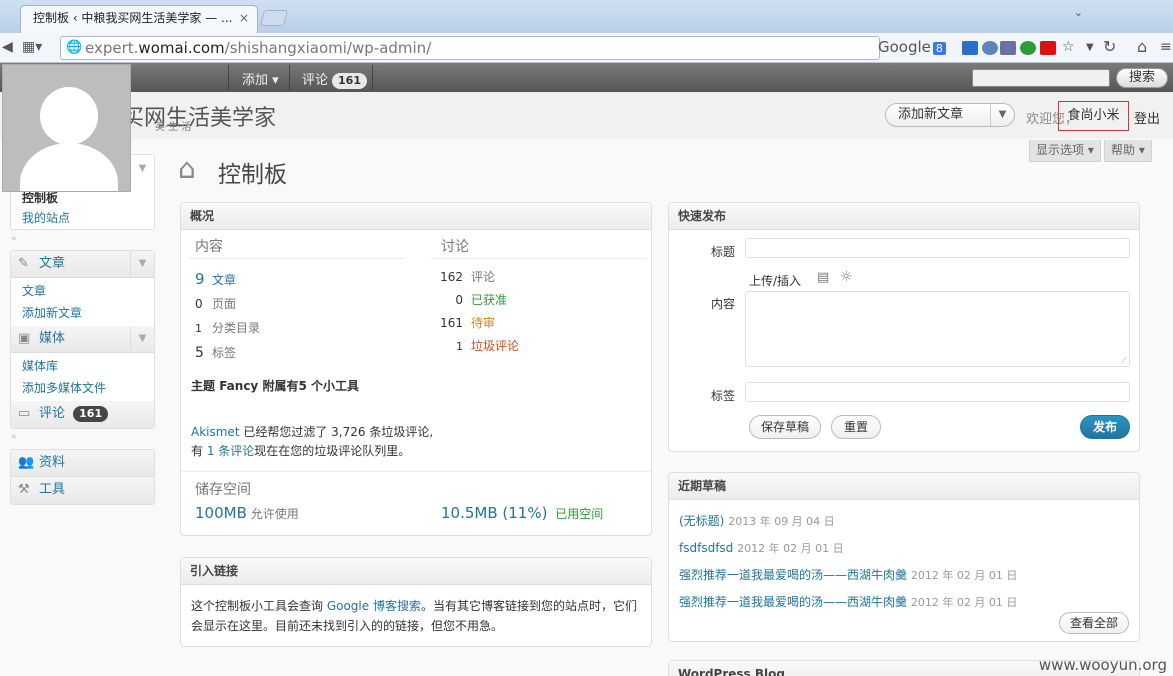 The width and height of the screenshot is (1173, 676). What do you see at coordinates (139, 19) in the screenshot?
I see `browser-tab: 控制板 ‹ 中粮我买网生活美学家 — ... ×` at bounding box center [139, 19].